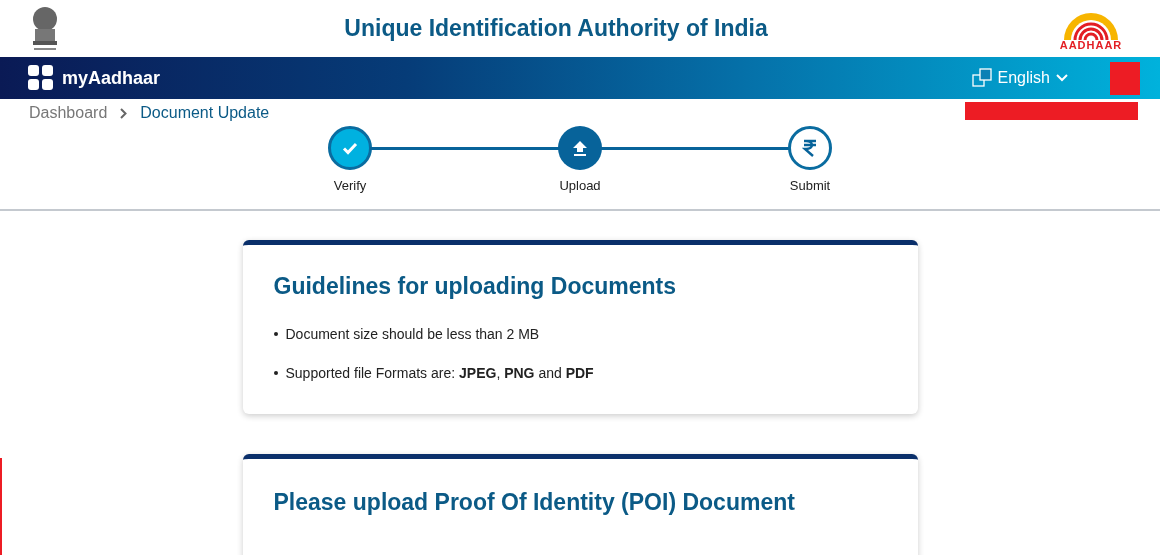 This screenshot has width=1160, height=555. I want to click on translate-icon, so click(981, 78).